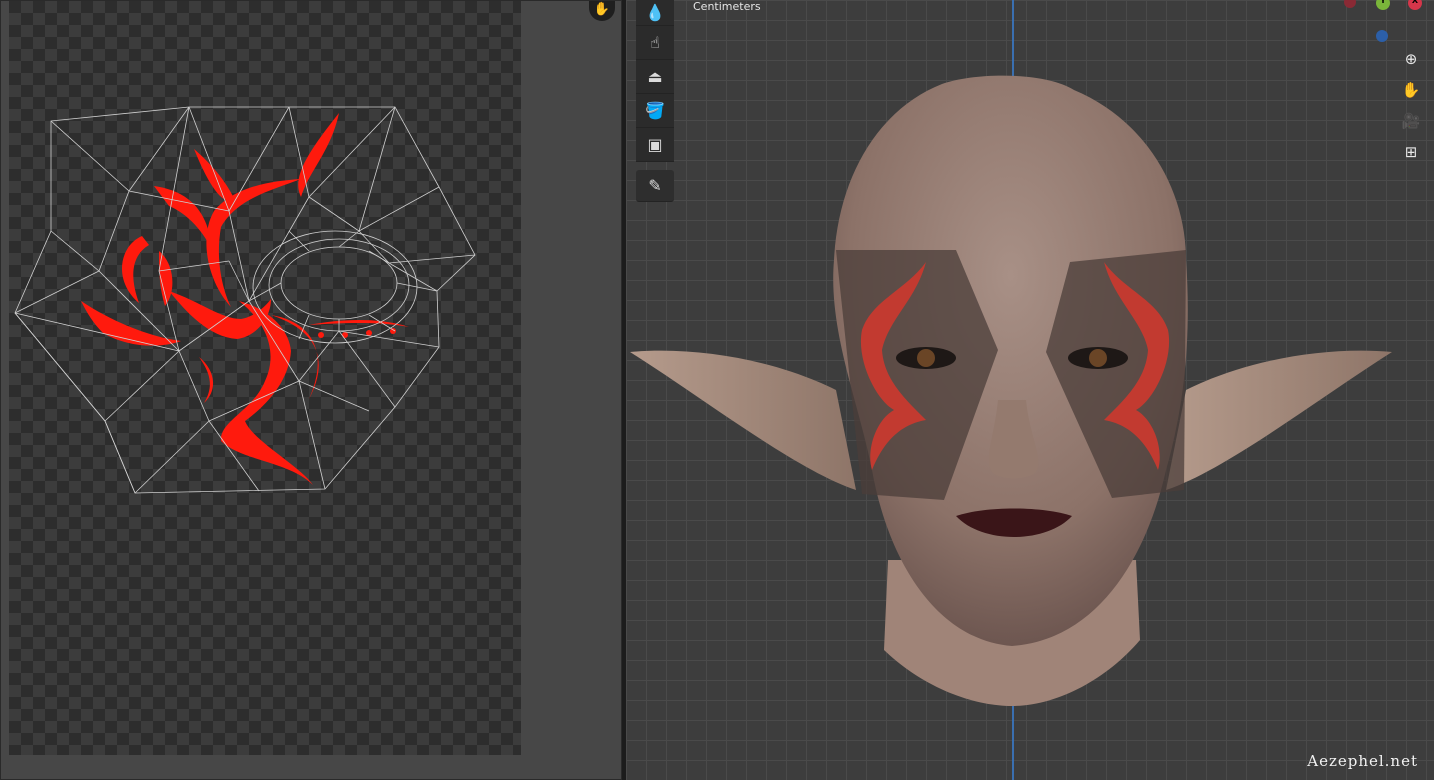 Image resolution: width=1434 pixels, height=780 pixels. I want to click on tool-glyph: ⏏, so click(655, 76).